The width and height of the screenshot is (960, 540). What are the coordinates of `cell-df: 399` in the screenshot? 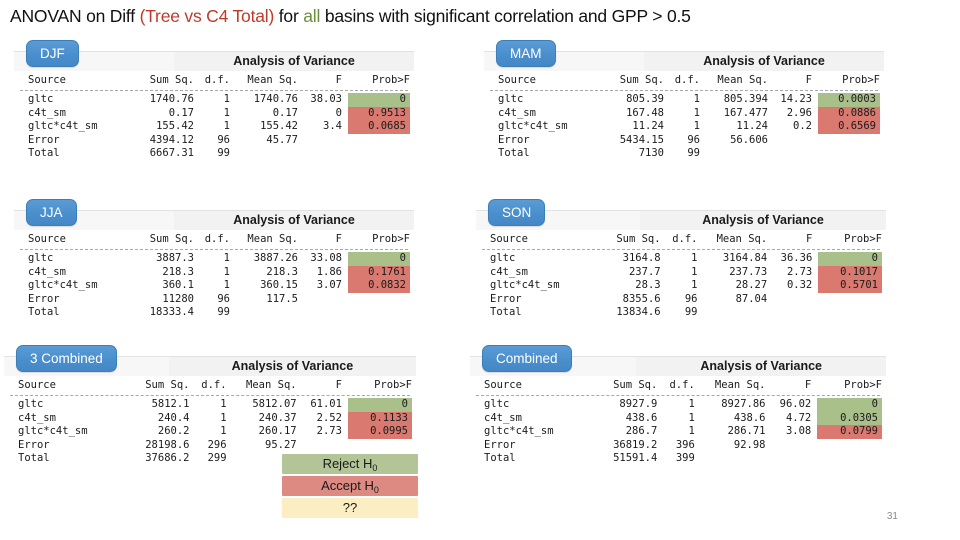 It's located at (685, 458).